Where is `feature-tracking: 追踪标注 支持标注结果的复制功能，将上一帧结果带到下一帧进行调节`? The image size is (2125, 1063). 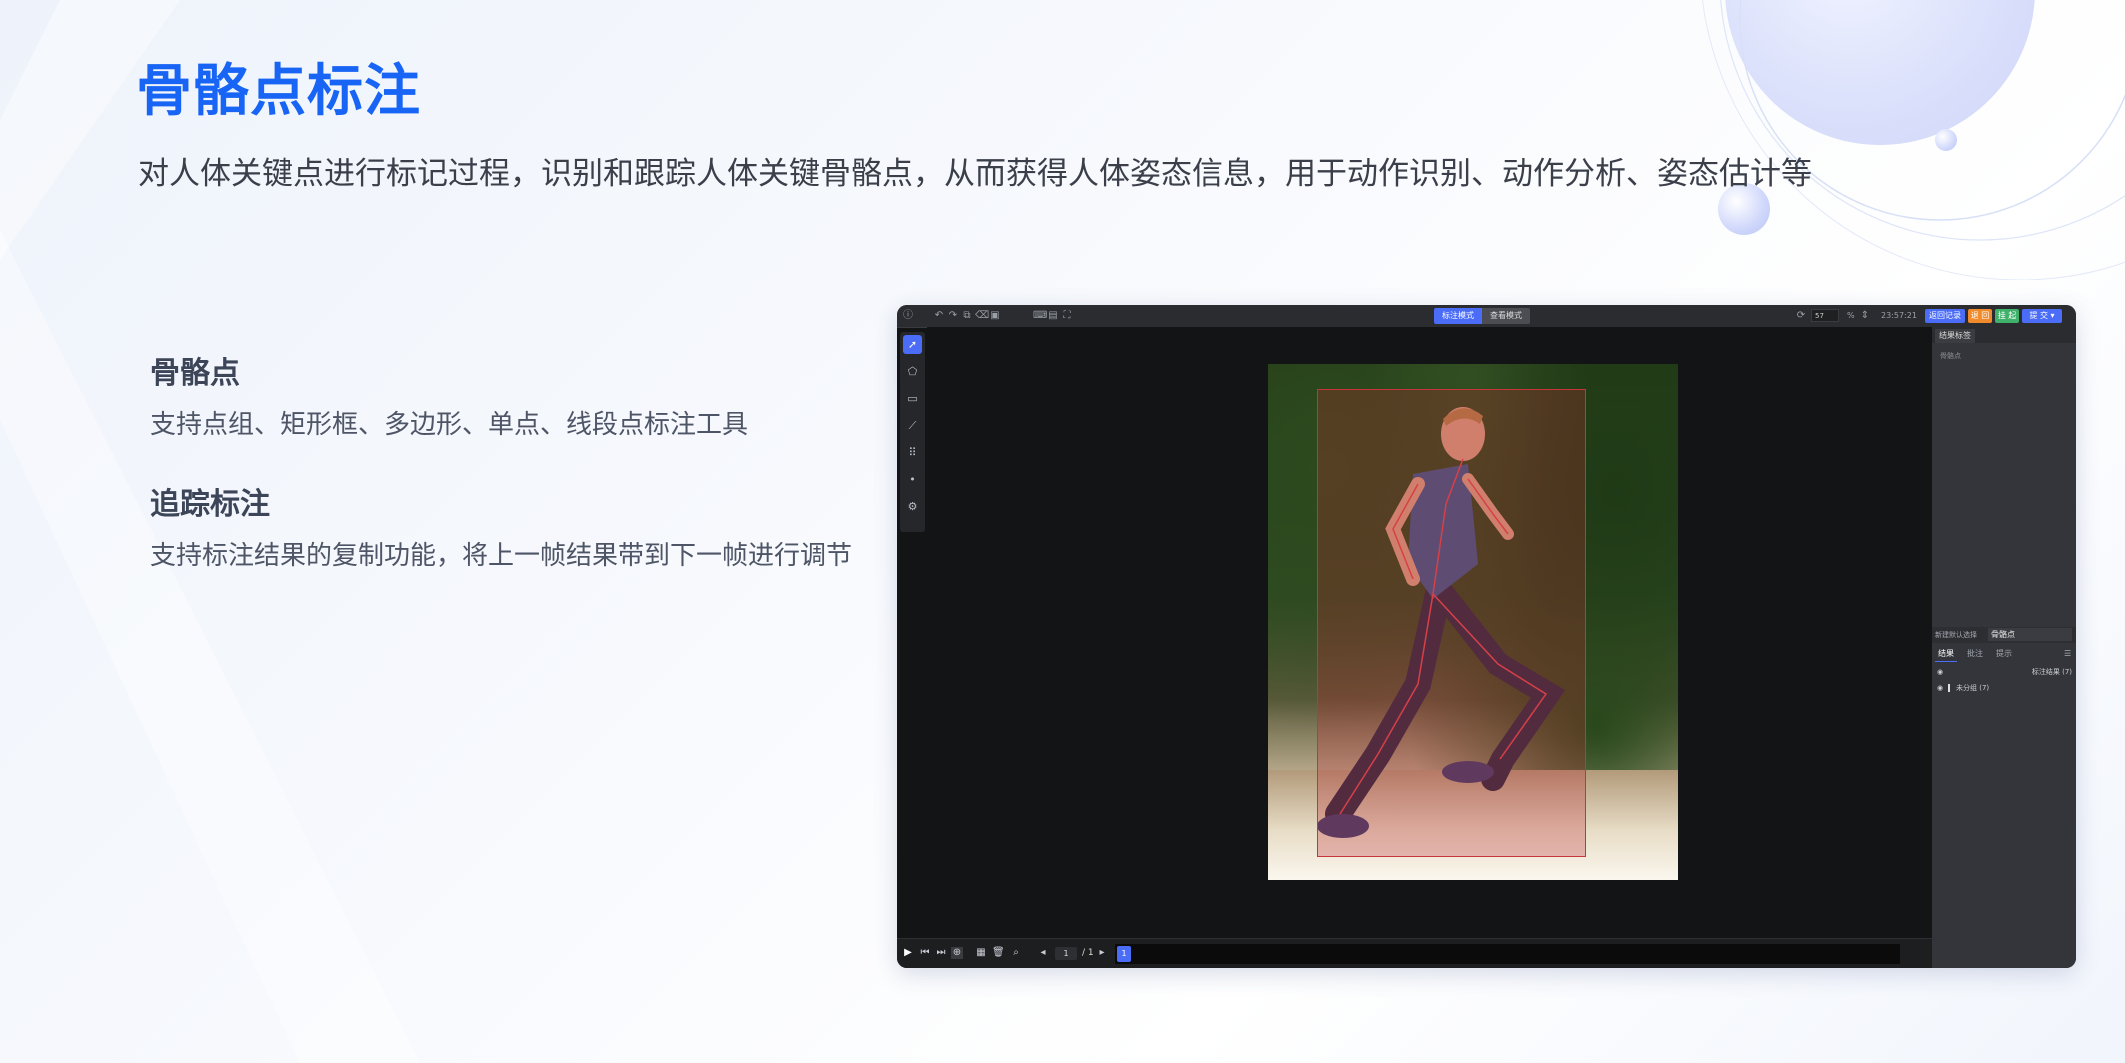 feature-tracking: 追踪标注 支持标注结果的复制功能，将上一帧结果带到下一帧进行调节 is located at coordinates (501, 525).